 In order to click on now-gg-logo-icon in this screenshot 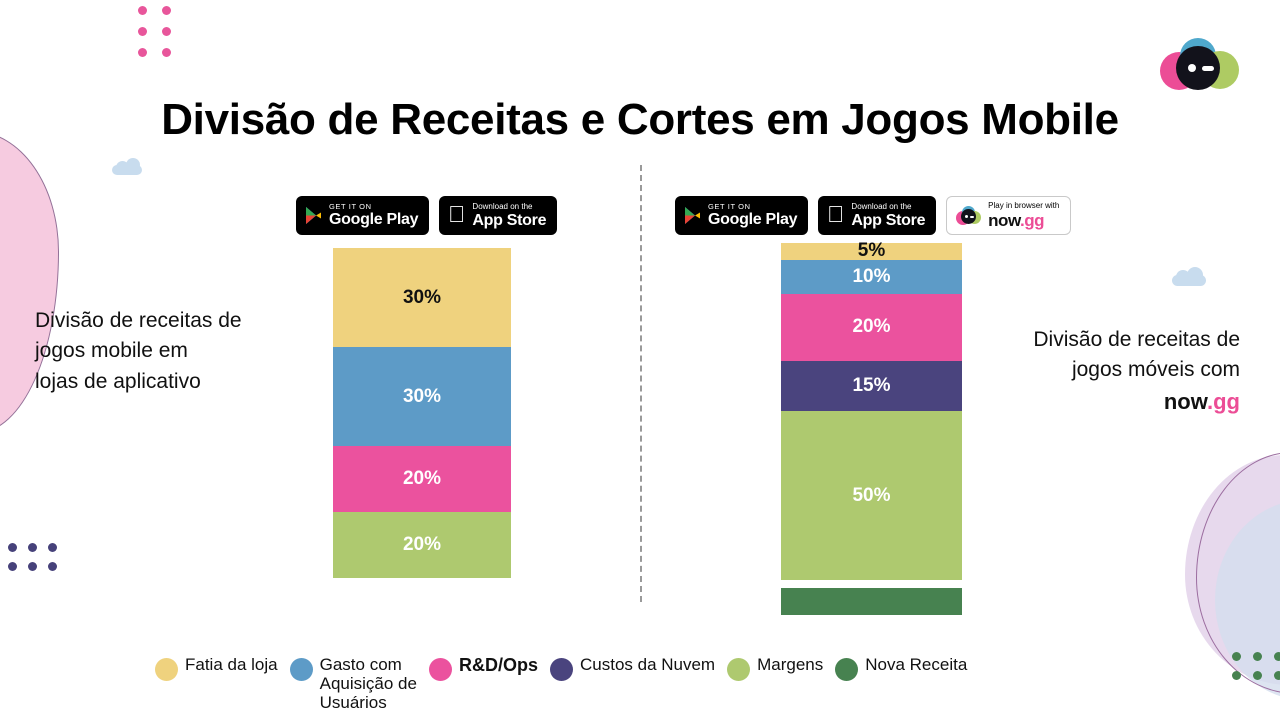, I will do `click(1200, 64)`.